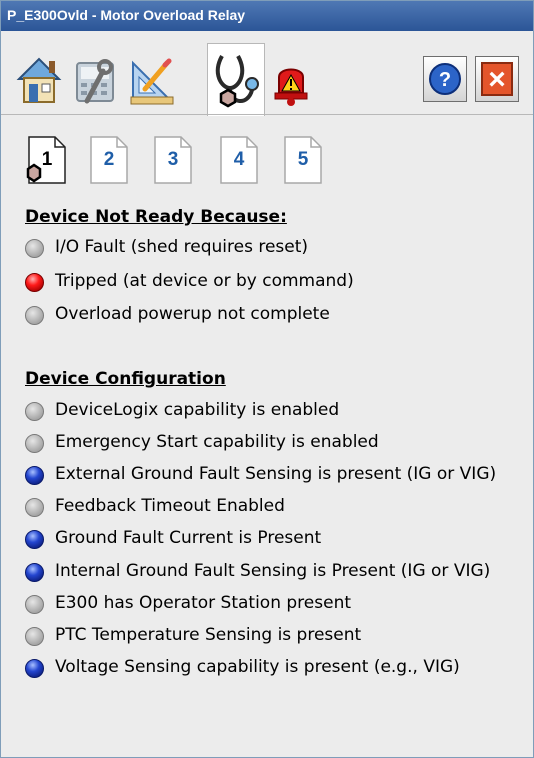 This screenshot has height=758, width=534. I want to click on engineering-icon, so click(152, 81).